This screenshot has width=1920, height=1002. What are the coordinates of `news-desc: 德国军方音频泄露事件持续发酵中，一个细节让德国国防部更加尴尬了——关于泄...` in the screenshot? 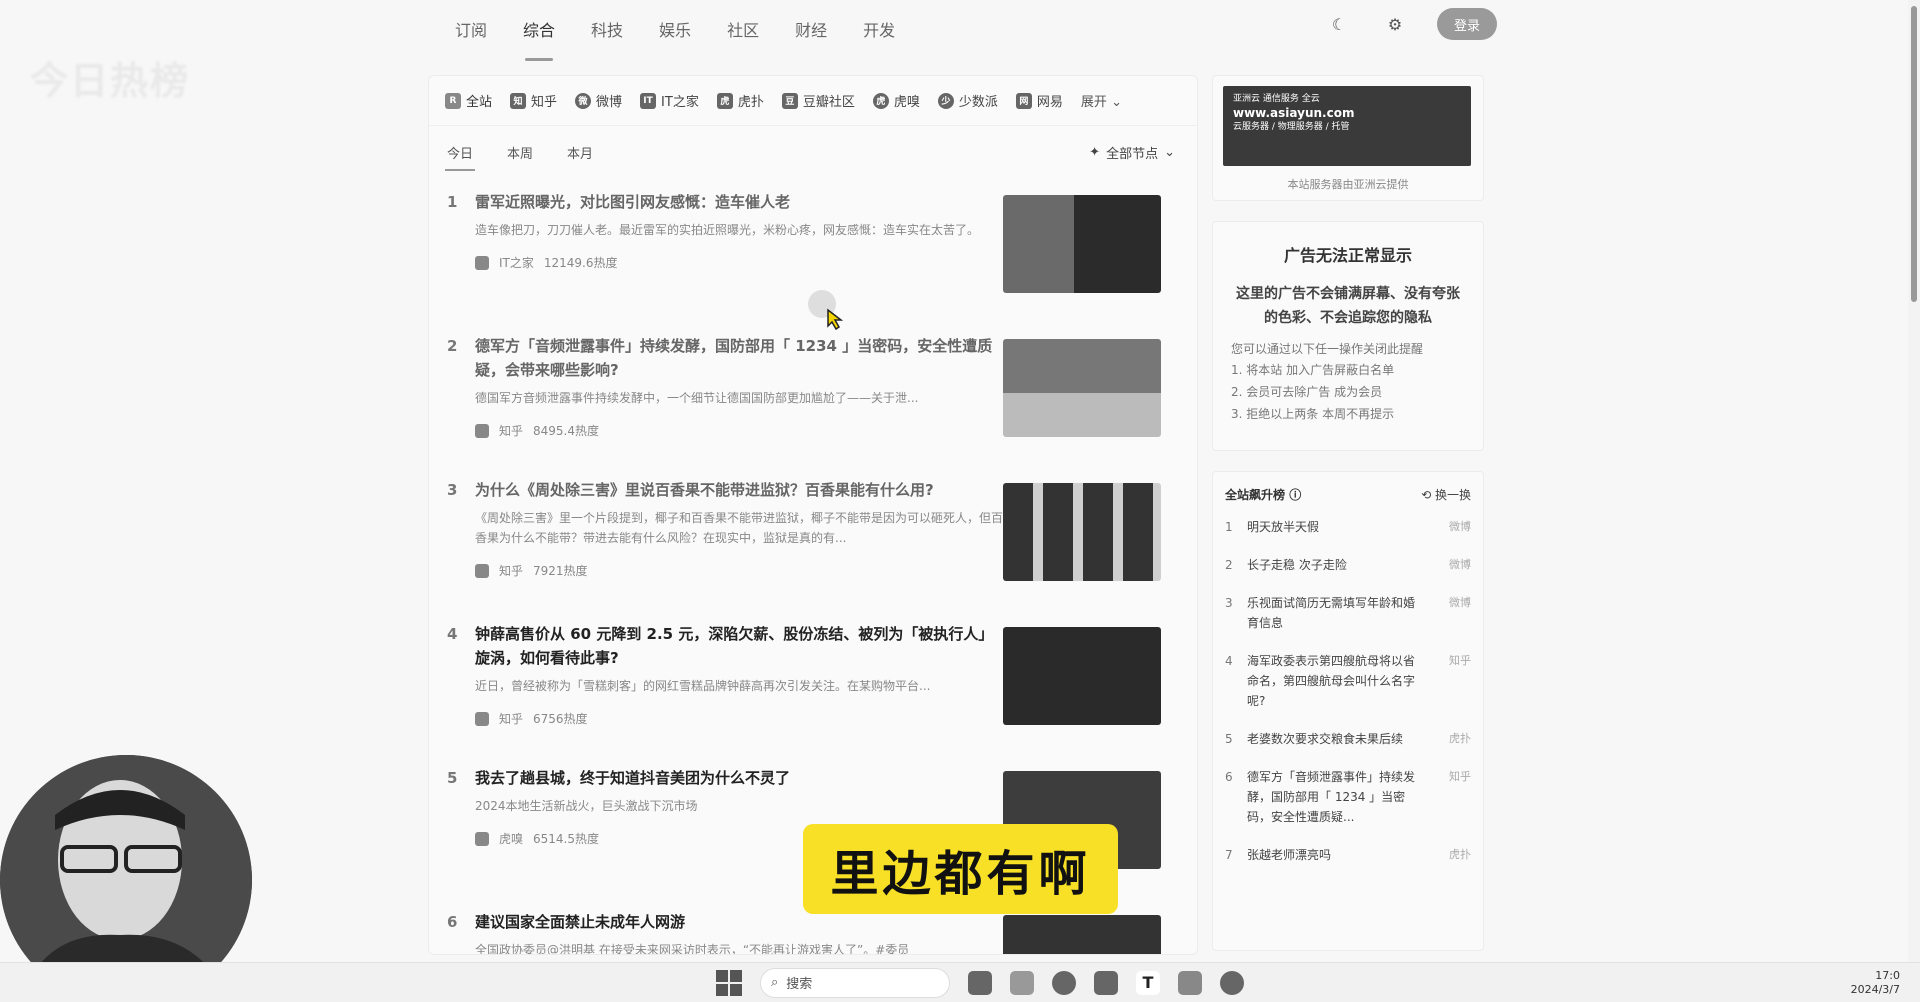 It's located at (697, 398).